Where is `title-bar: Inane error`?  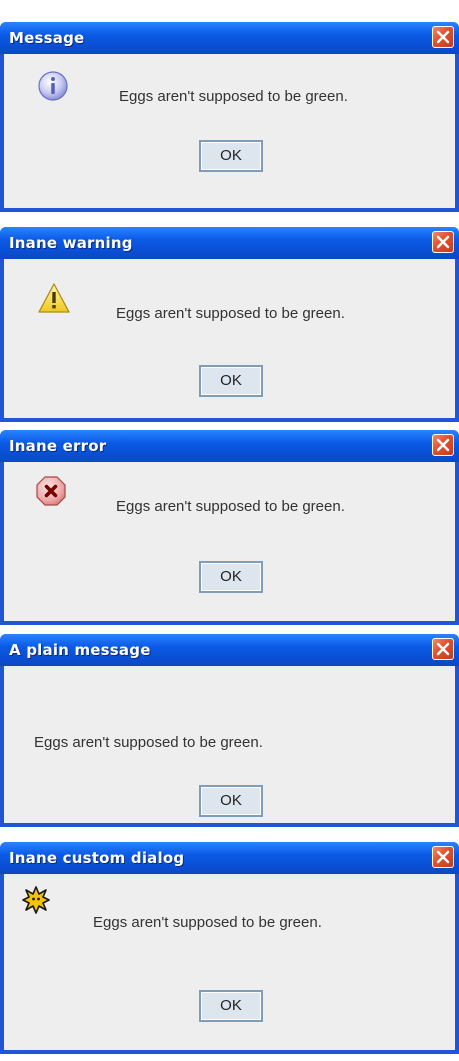
title-bar: Inane error is located at coordinates (229, 446).